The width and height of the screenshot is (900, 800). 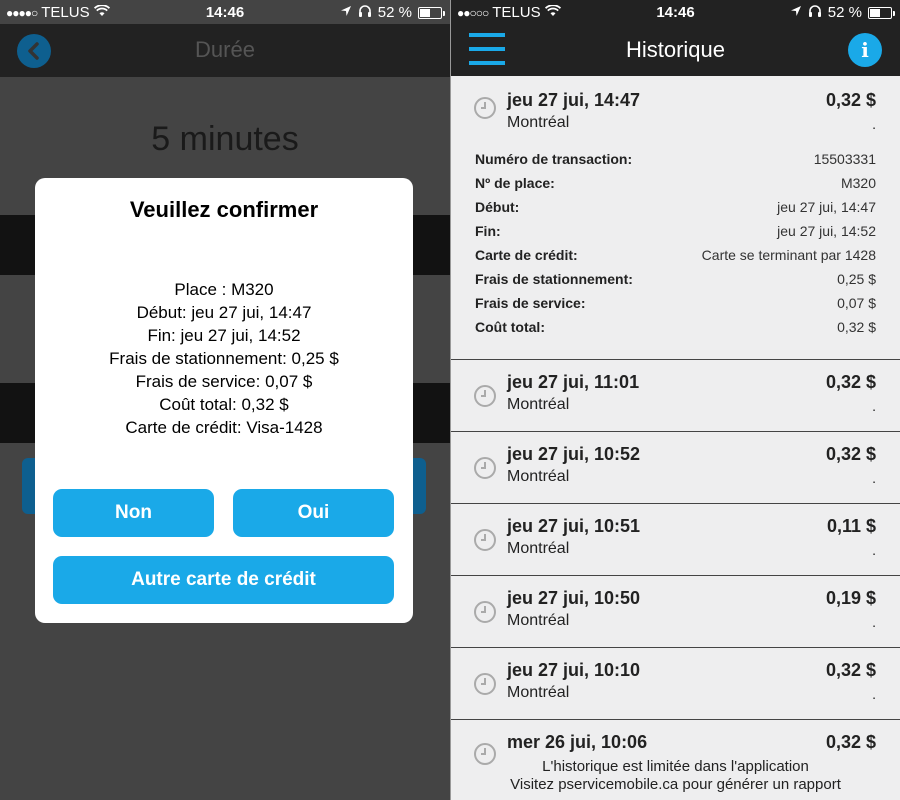 I want to click on nav-bar: Historique i, so click(x=675, y=50).